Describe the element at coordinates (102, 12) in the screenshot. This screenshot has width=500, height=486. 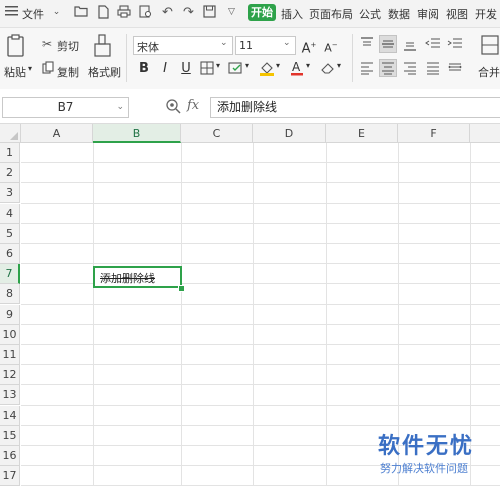
I see `new-doc-icon` at that location.